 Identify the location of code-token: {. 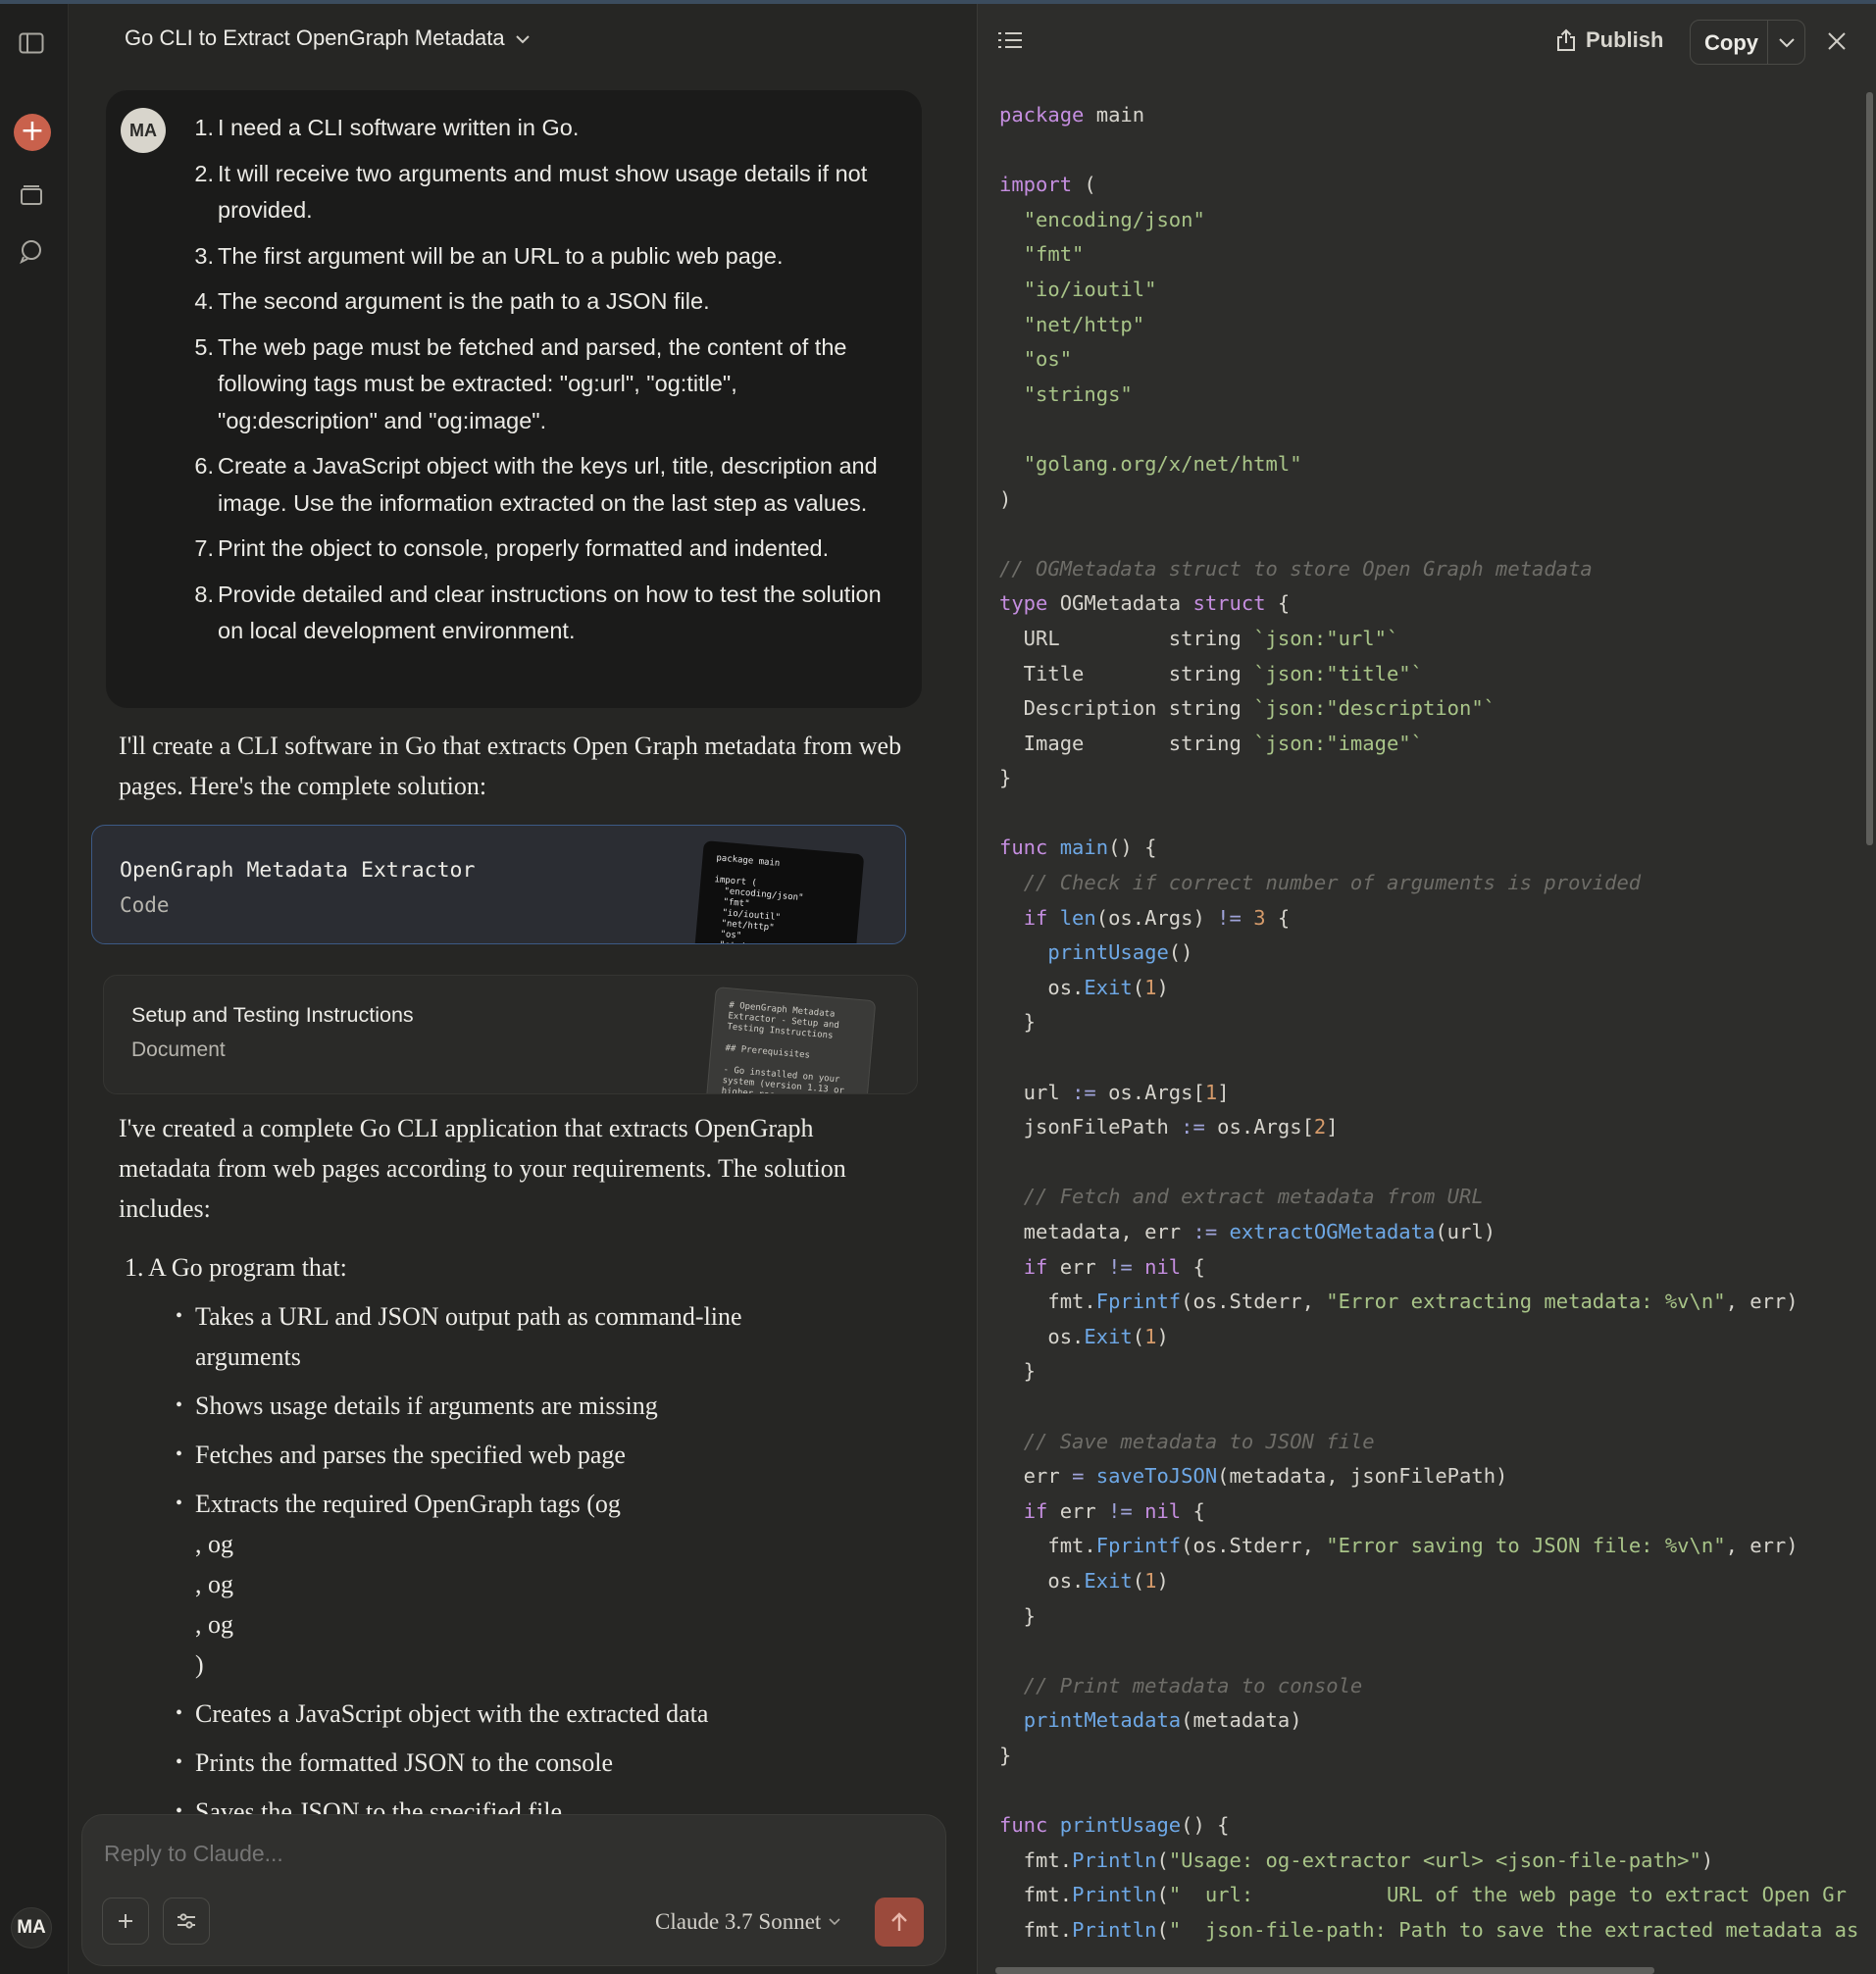
(1278, 918).